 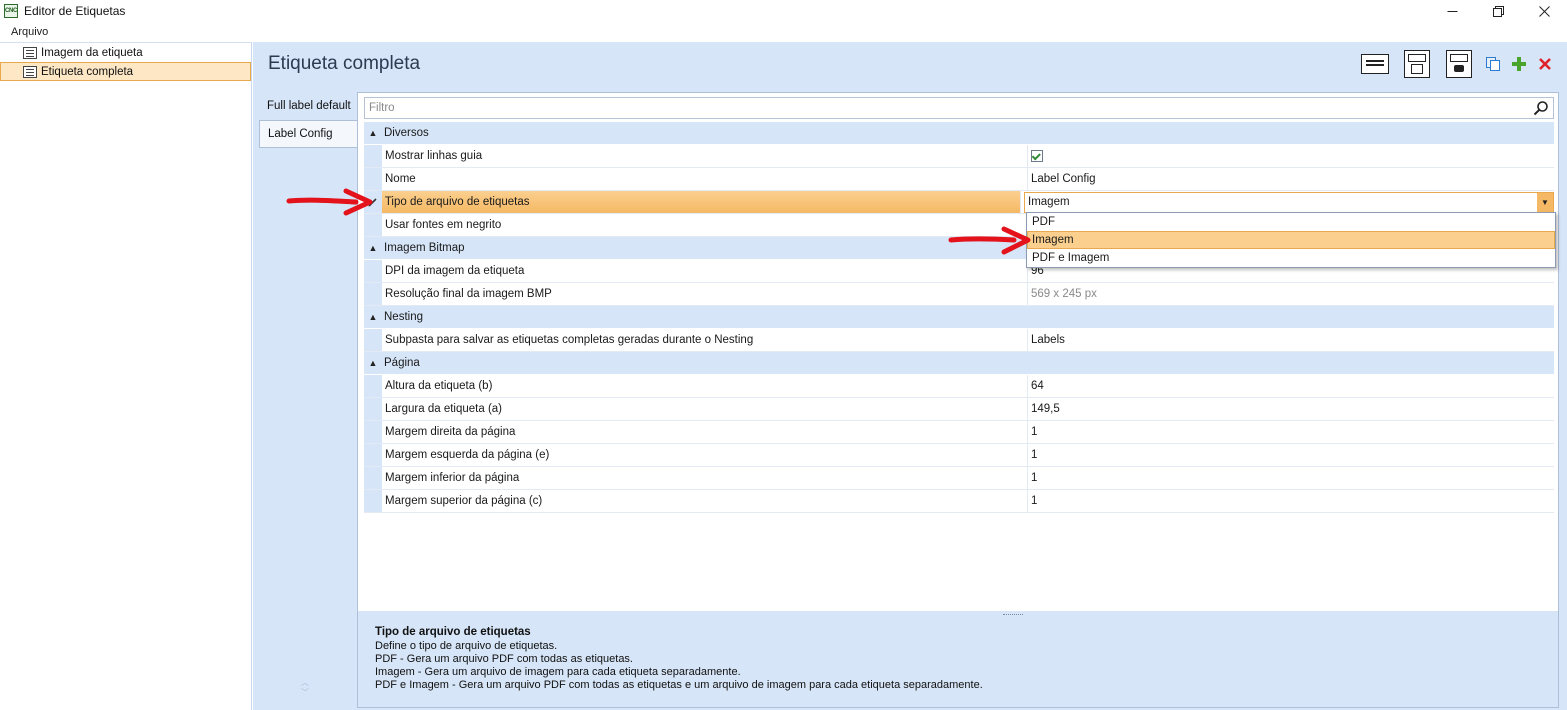 I want to click on config-tabs: Full label default Label Config, so click(x=309, y=120).